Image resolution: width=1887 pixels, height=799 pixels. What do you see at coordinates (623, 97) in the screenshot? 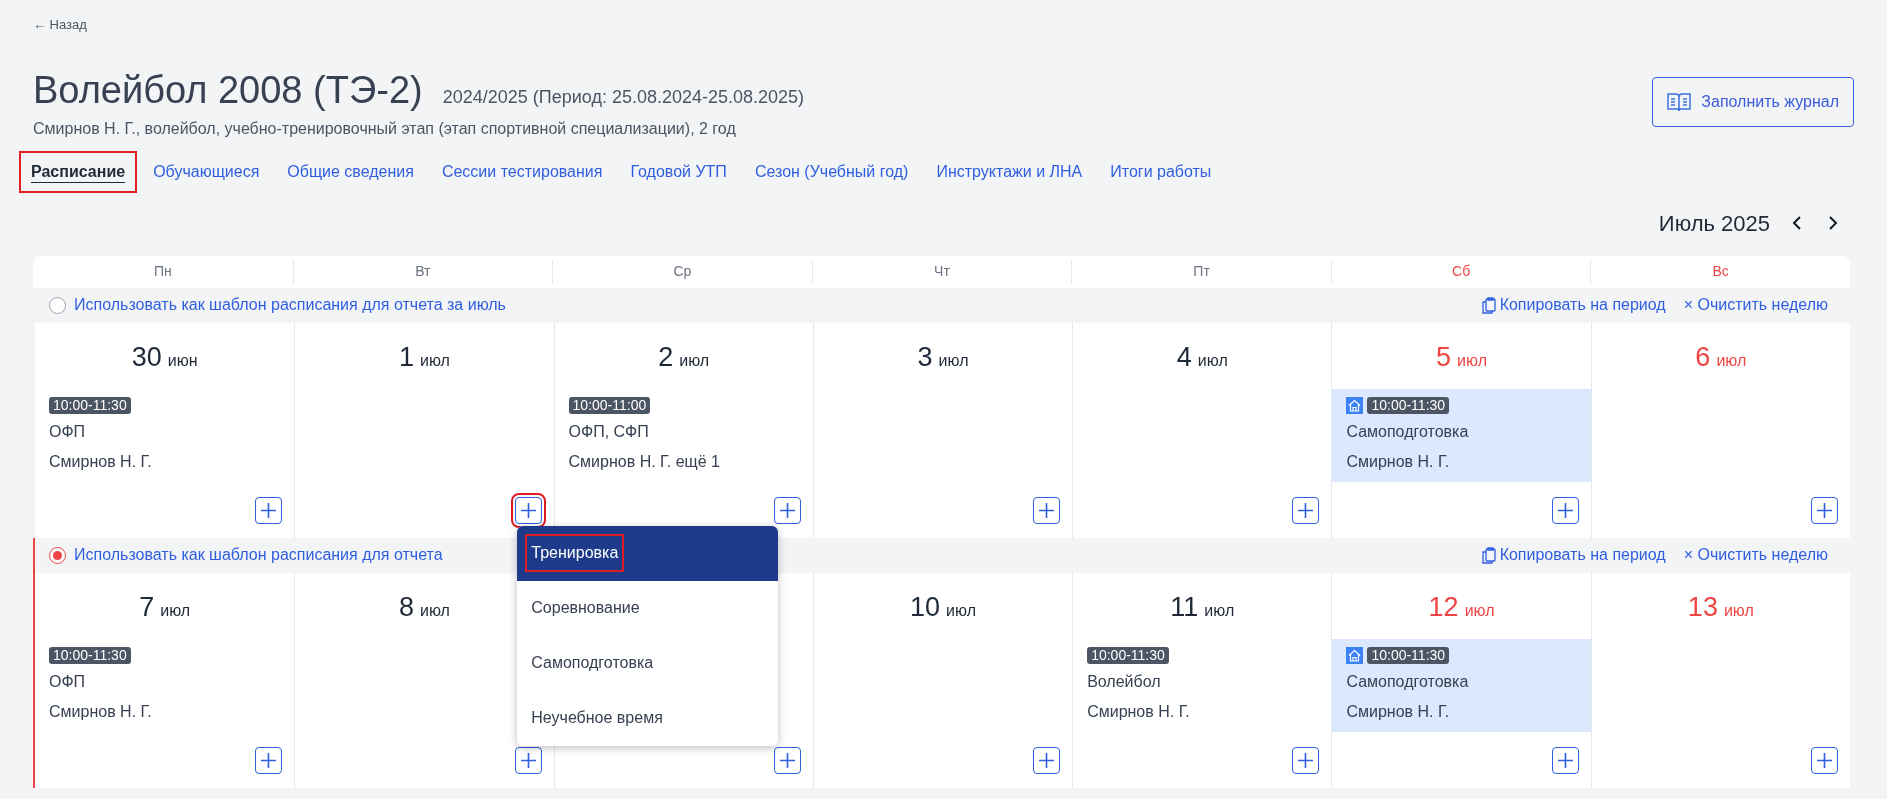
I see `period-text: 2024/2025 (Период: 25.08.2024-25.08.2025)` at bounding box center [623, 97].